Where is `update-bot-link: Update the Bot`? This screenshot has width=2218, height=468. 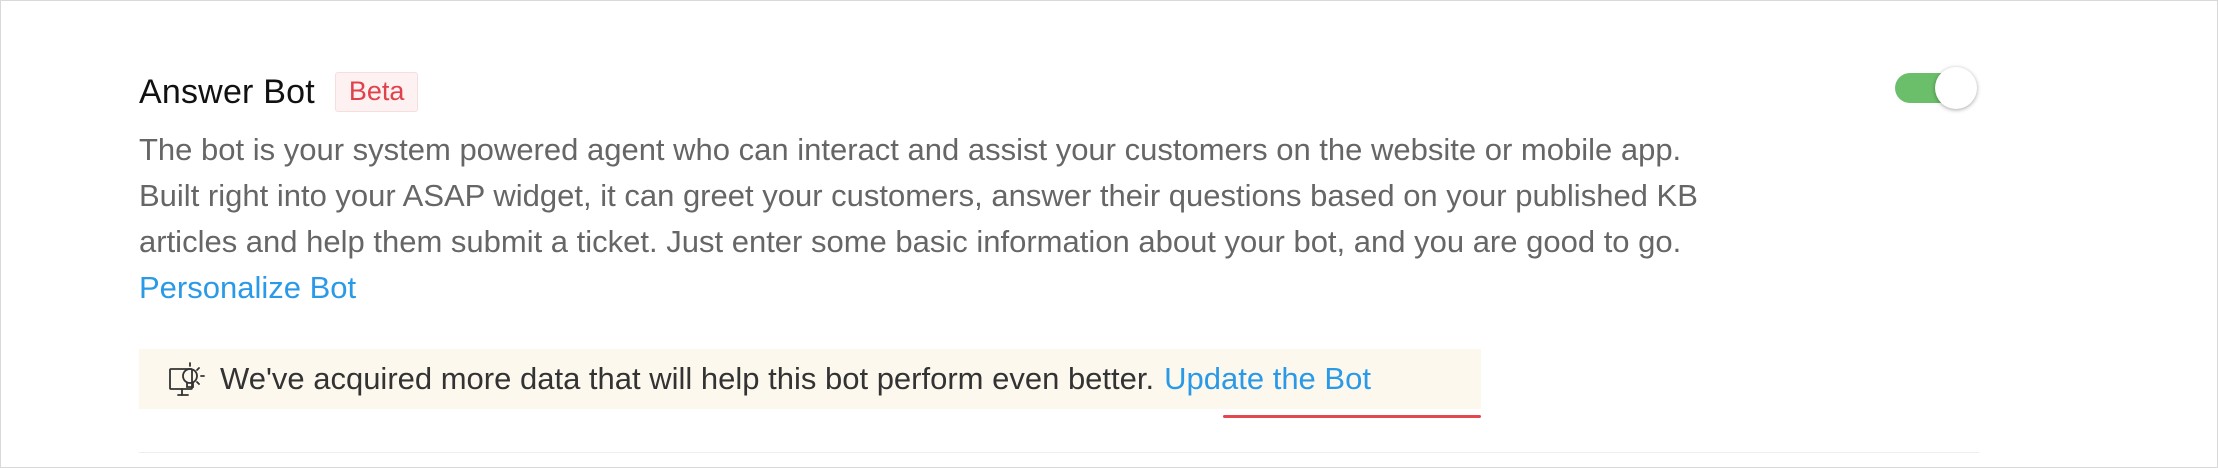
update-bot-link: Update the Bot is located at coordinates (1267, 379).